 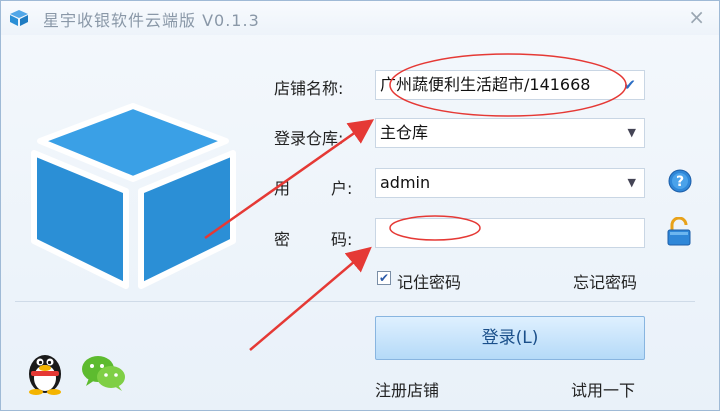 I want to click on register-store-link: 注册店铺, so click(x=407, y=389).